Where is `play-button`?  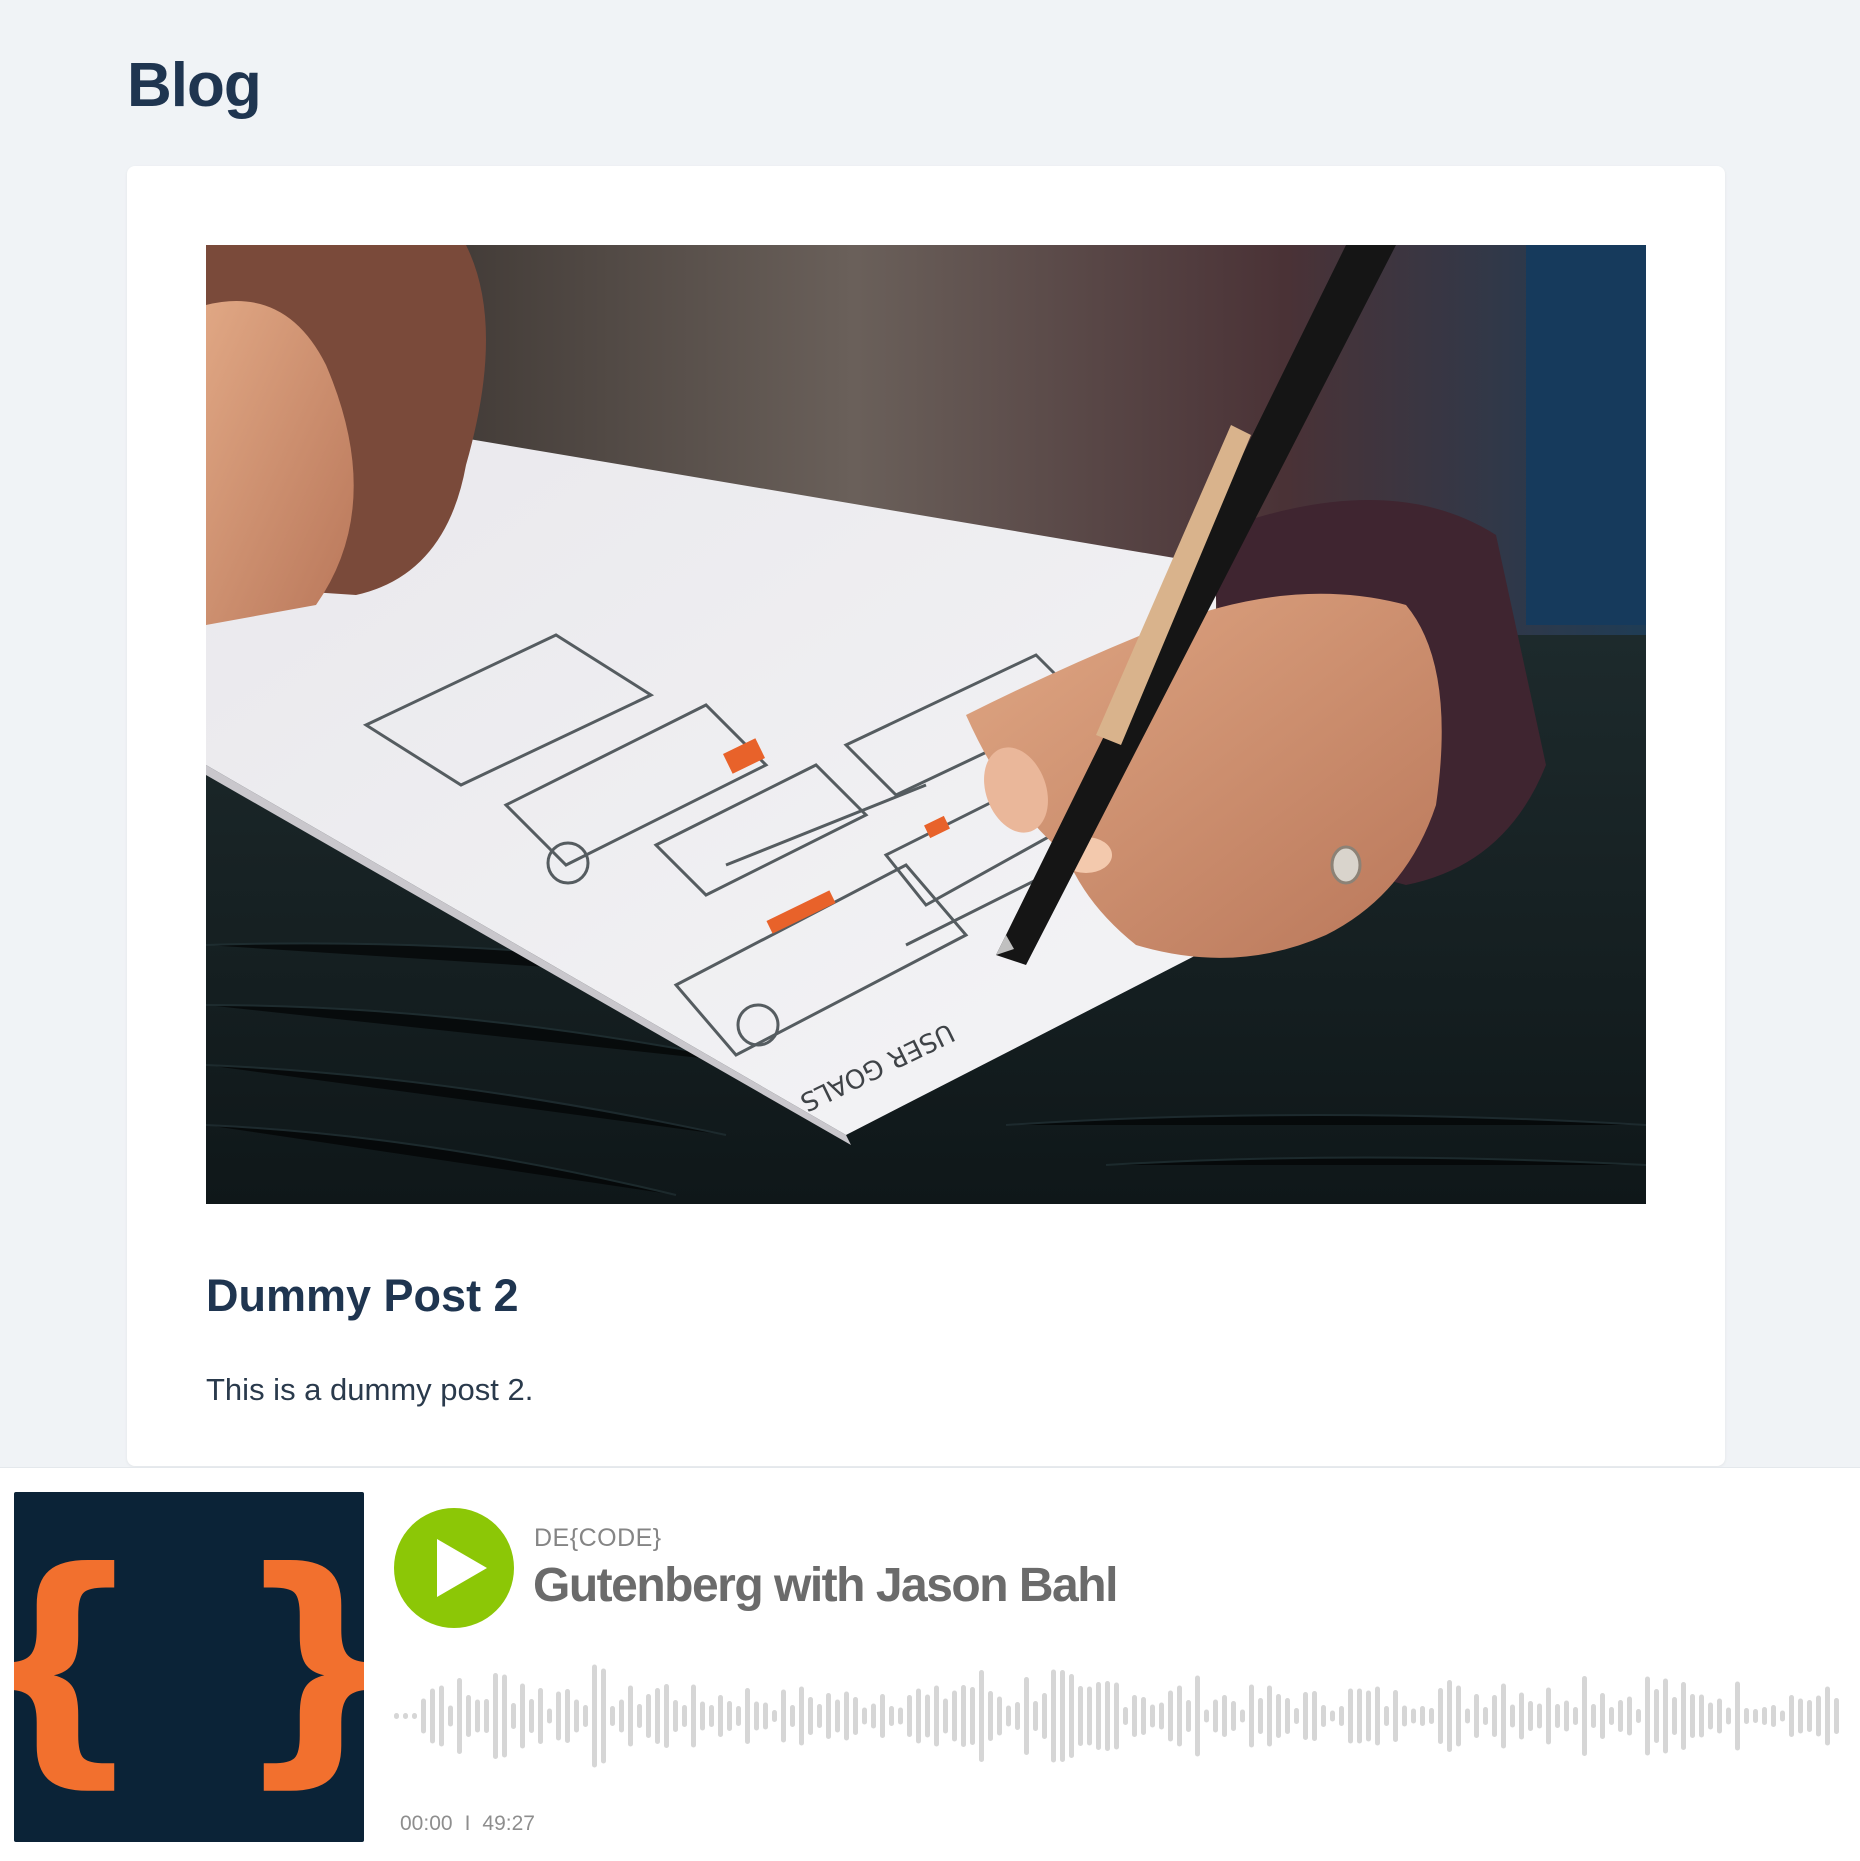 play-button is located at coordinates (454, 1568).